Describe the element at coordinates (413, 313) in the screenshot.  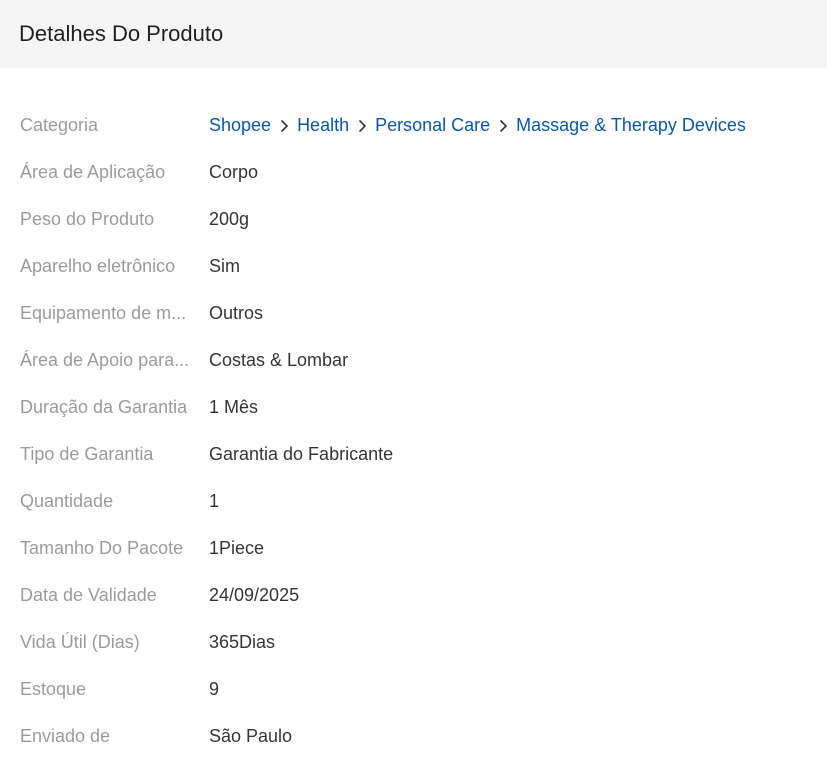
I see `attribute-row: Equipamento de m... Outros` at that location.